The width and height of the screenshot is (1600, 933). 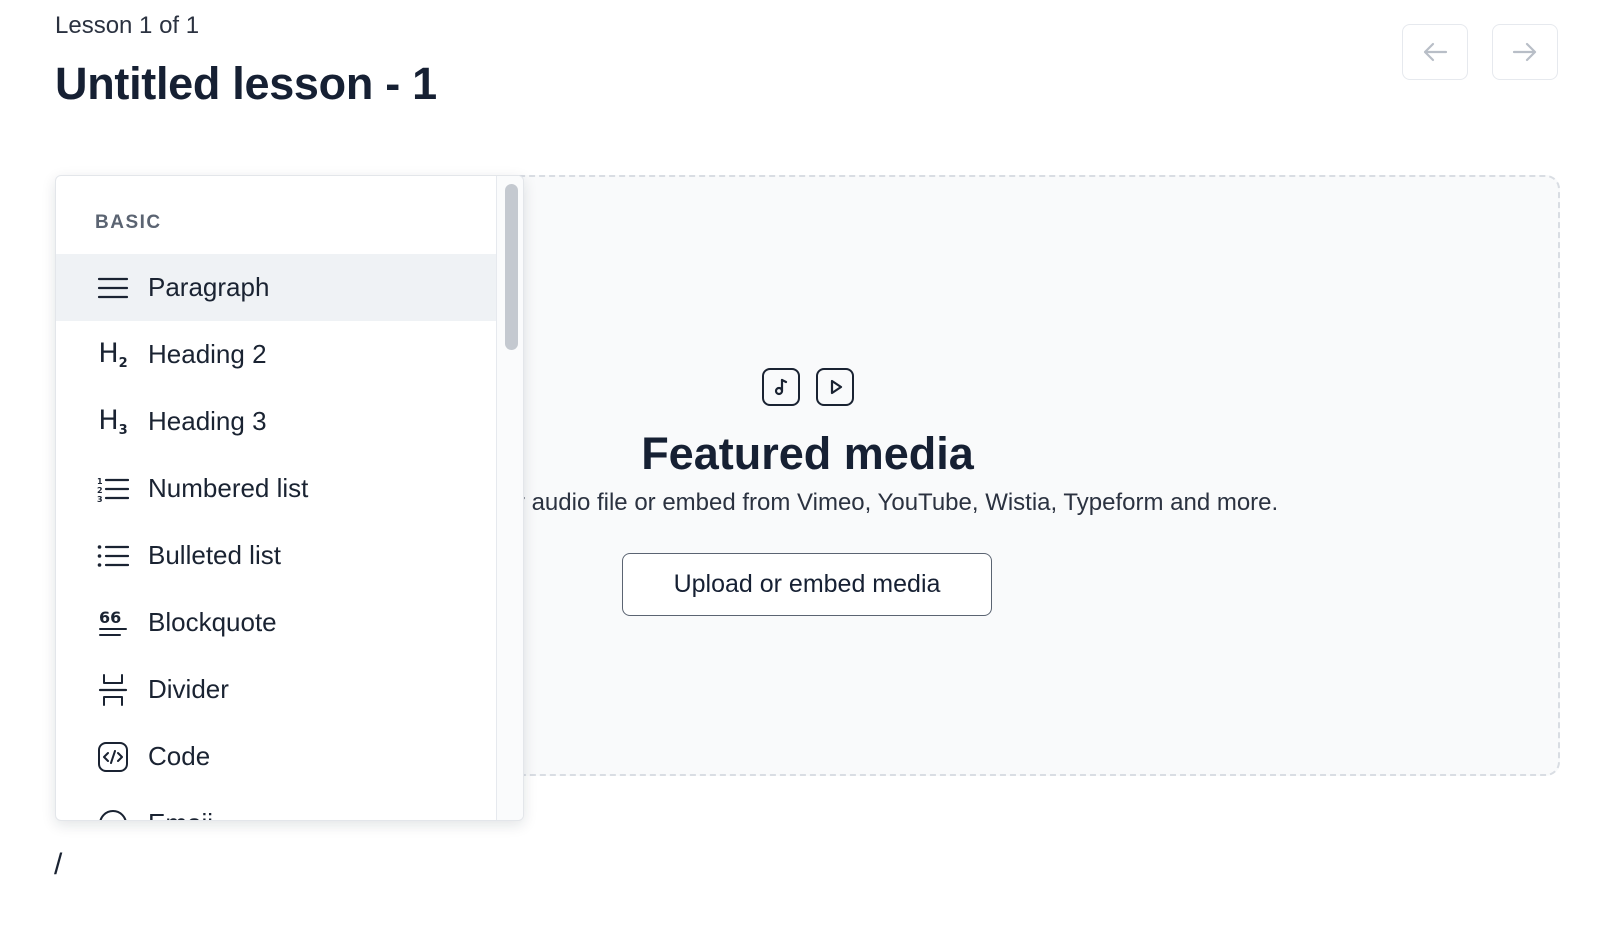 What do you see at coordinates (188, 689) in the screenshot?
I see `menu-item-label: Divider` at bounding box center [188, 689].